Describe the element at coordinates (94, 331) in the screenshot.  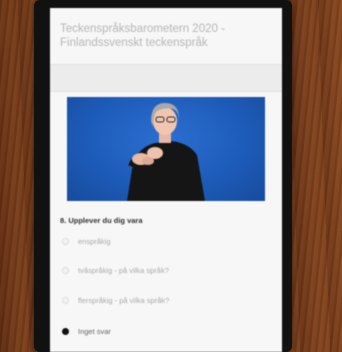
I see `option-label: Inget svar` at that location.